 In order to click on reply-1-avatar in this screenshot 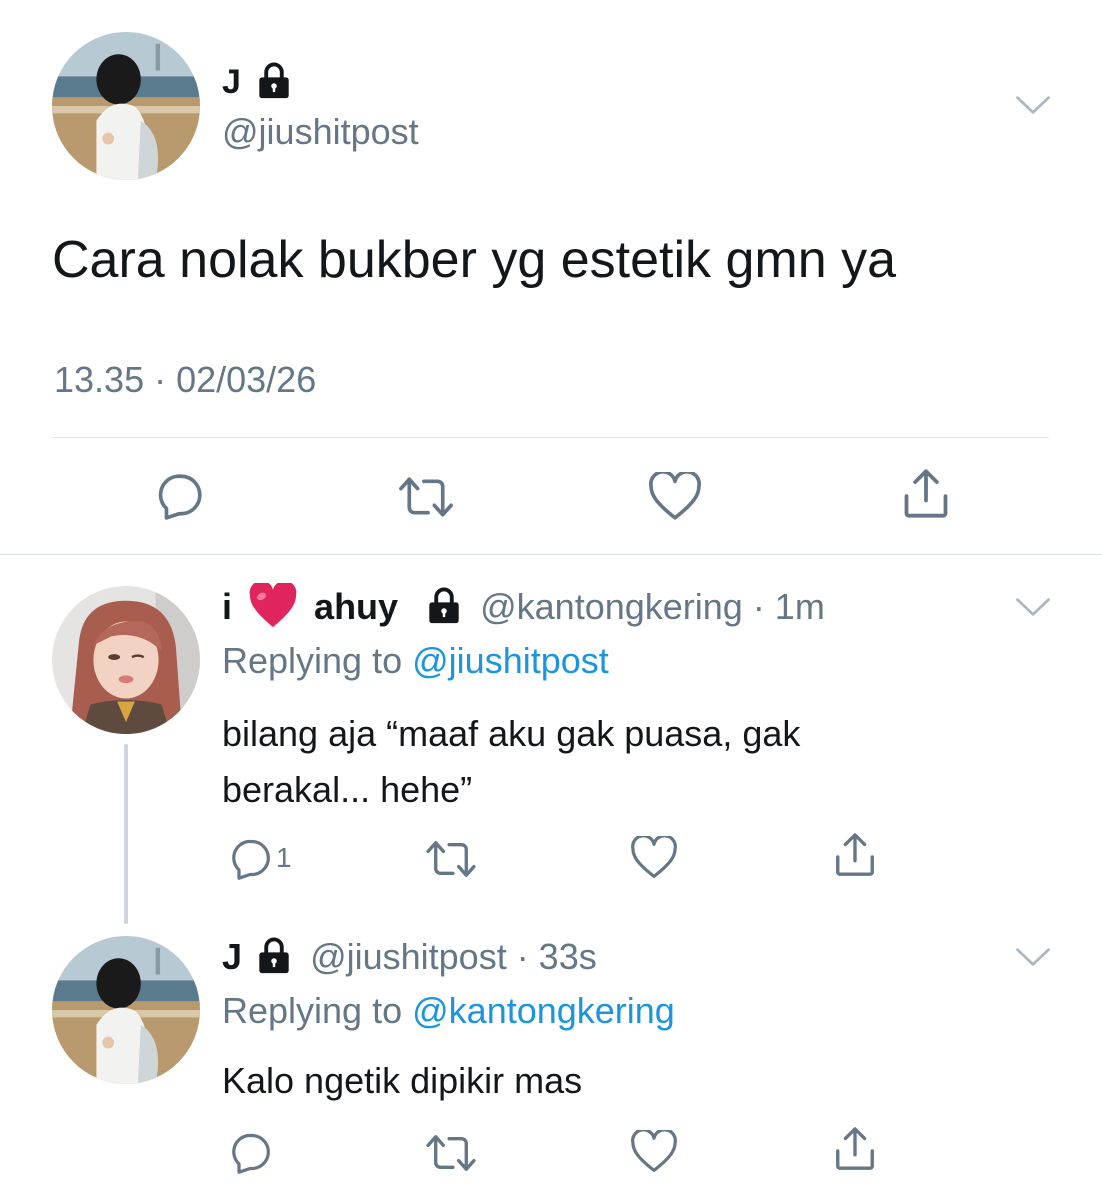, I will do `click(126, 660)`.